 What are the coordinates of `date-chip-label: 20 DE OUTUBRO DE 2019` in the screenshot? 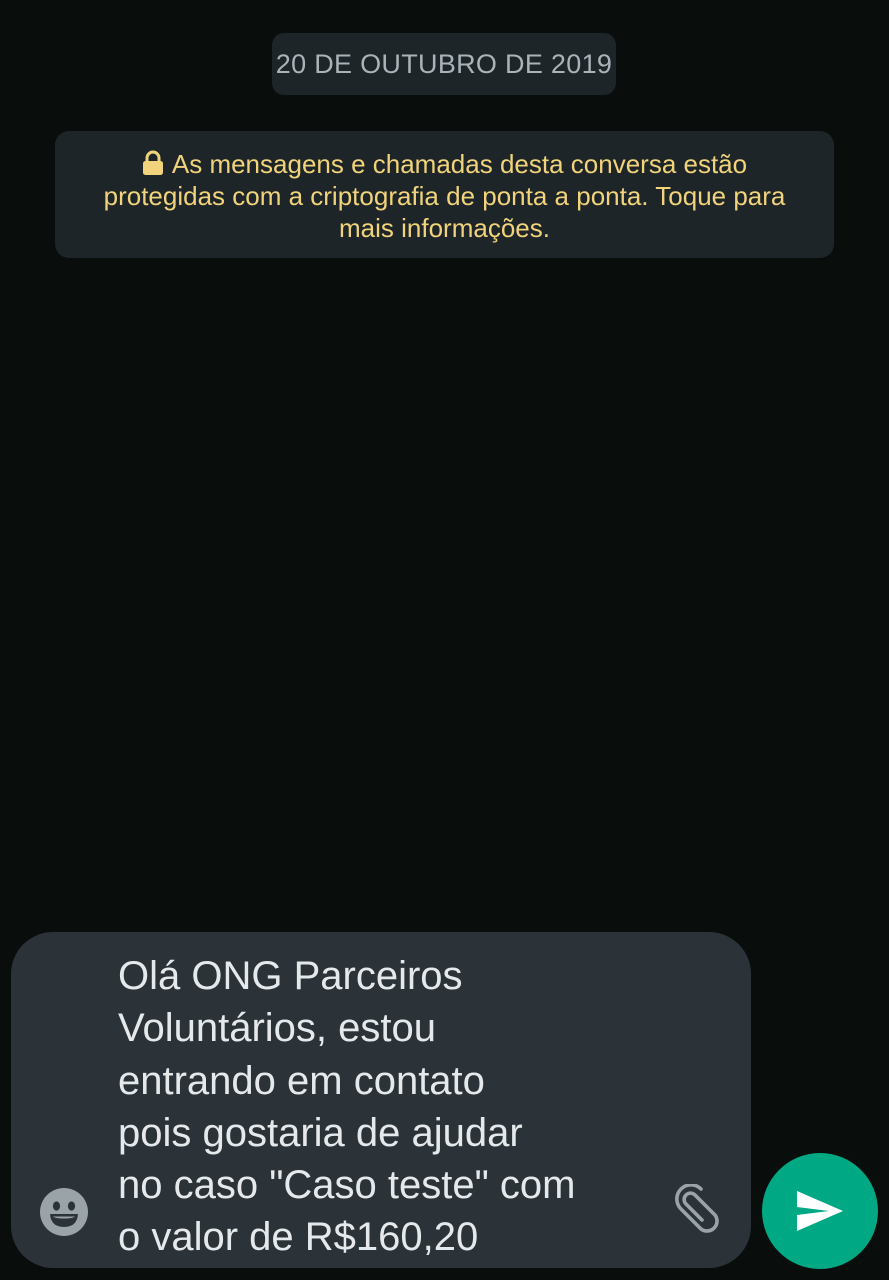 It's located at (444, 63).